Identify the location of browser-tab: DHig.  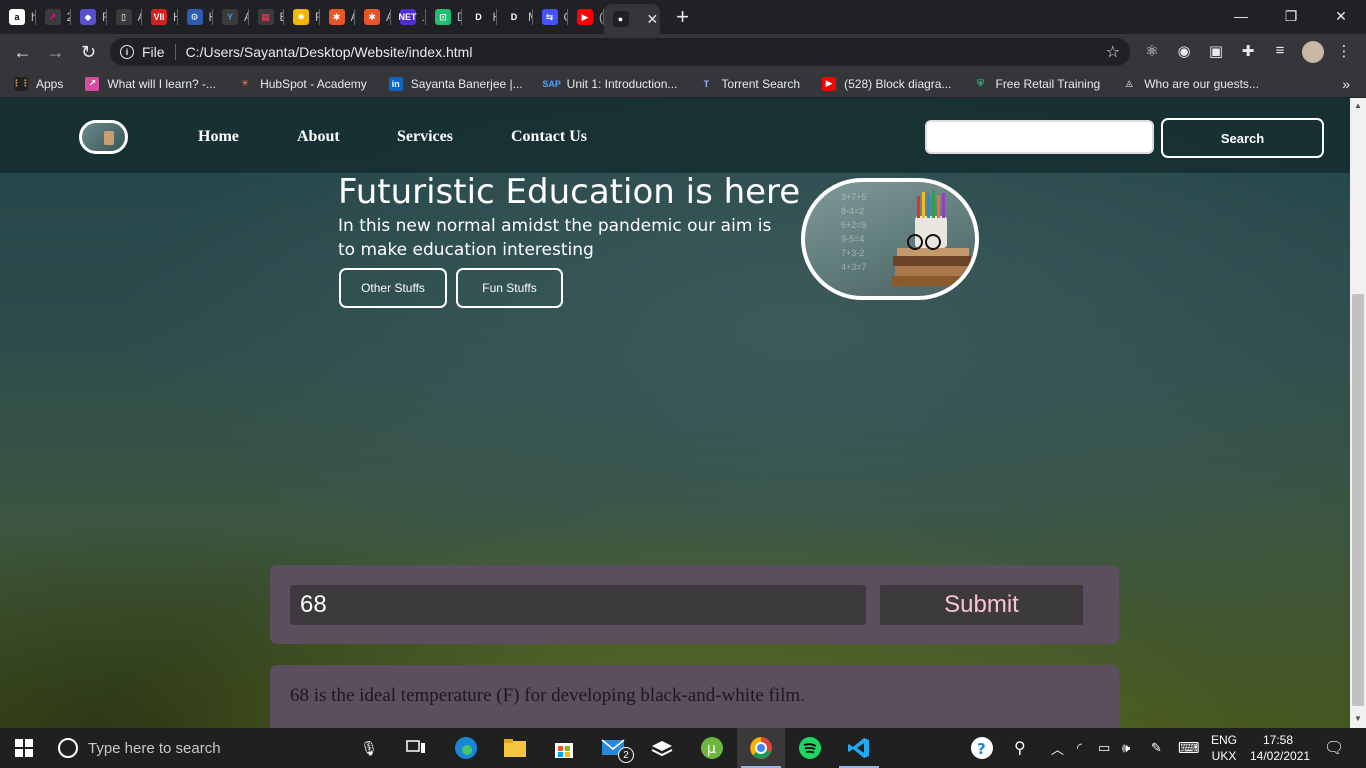
(479, 17).